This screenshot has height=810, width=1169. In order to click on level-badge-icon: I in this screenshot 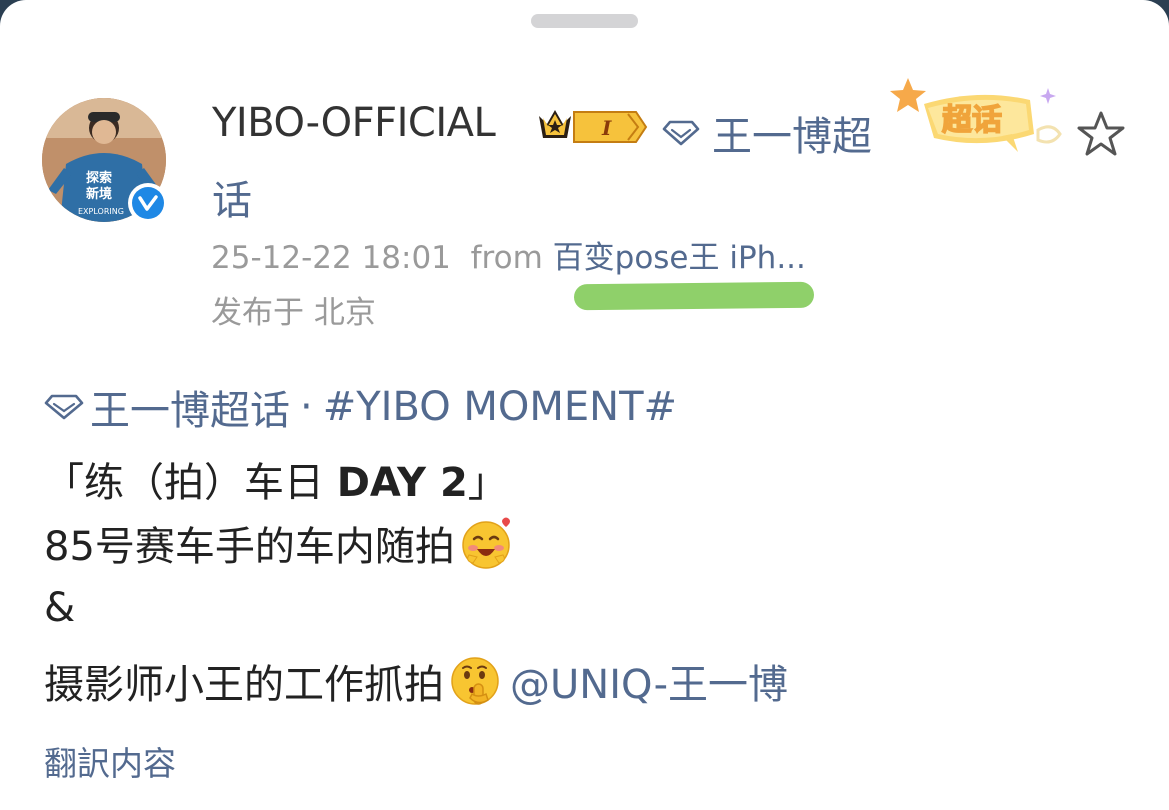, I will do `click(610, 127)`.